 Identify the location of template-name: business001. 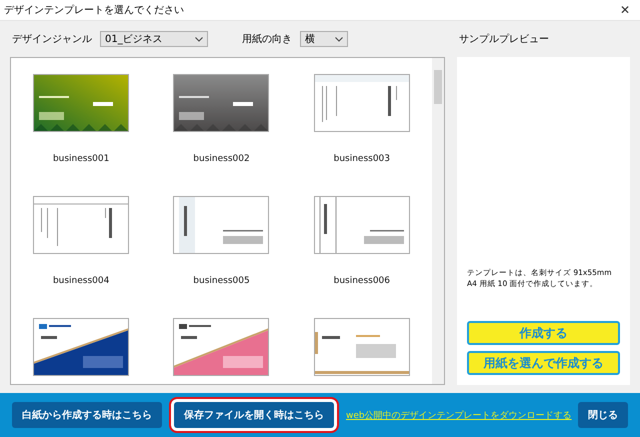
(81, 159).